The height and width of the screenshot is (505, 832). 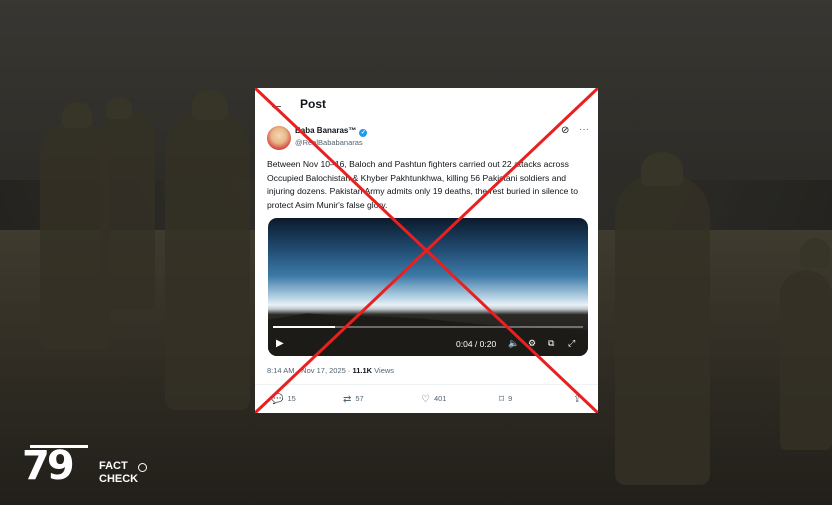 I want to click on avatar, so click(x=279, y=138).